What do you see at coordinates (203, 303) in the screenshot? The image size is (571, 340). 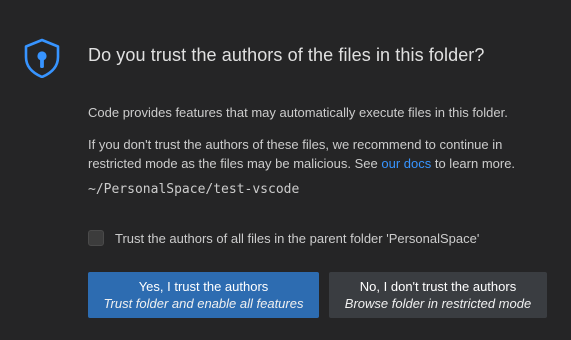 I see `trust-yes-sublabel: Trust folder and enable all features` at bounding box center [203, 303].